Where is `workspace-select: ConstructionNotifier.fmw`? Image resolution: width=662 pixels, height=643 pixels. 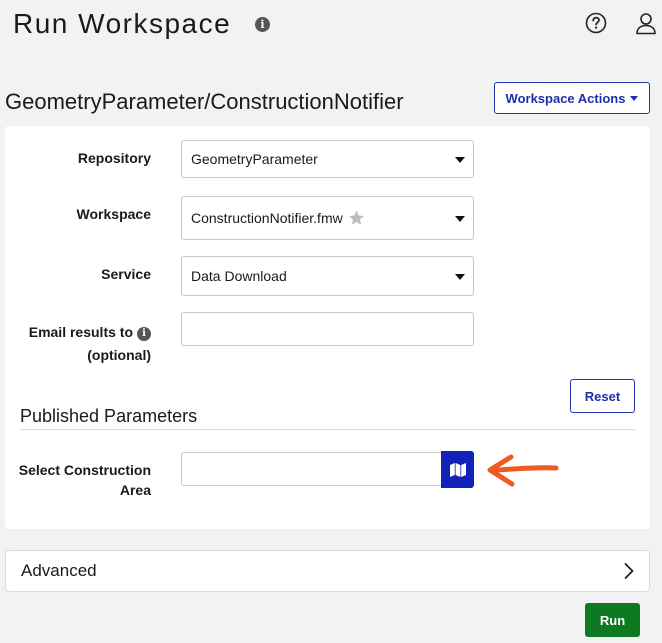
workspace-select: ConstructionNotifier.fmw is located at coordinates (327, 218).